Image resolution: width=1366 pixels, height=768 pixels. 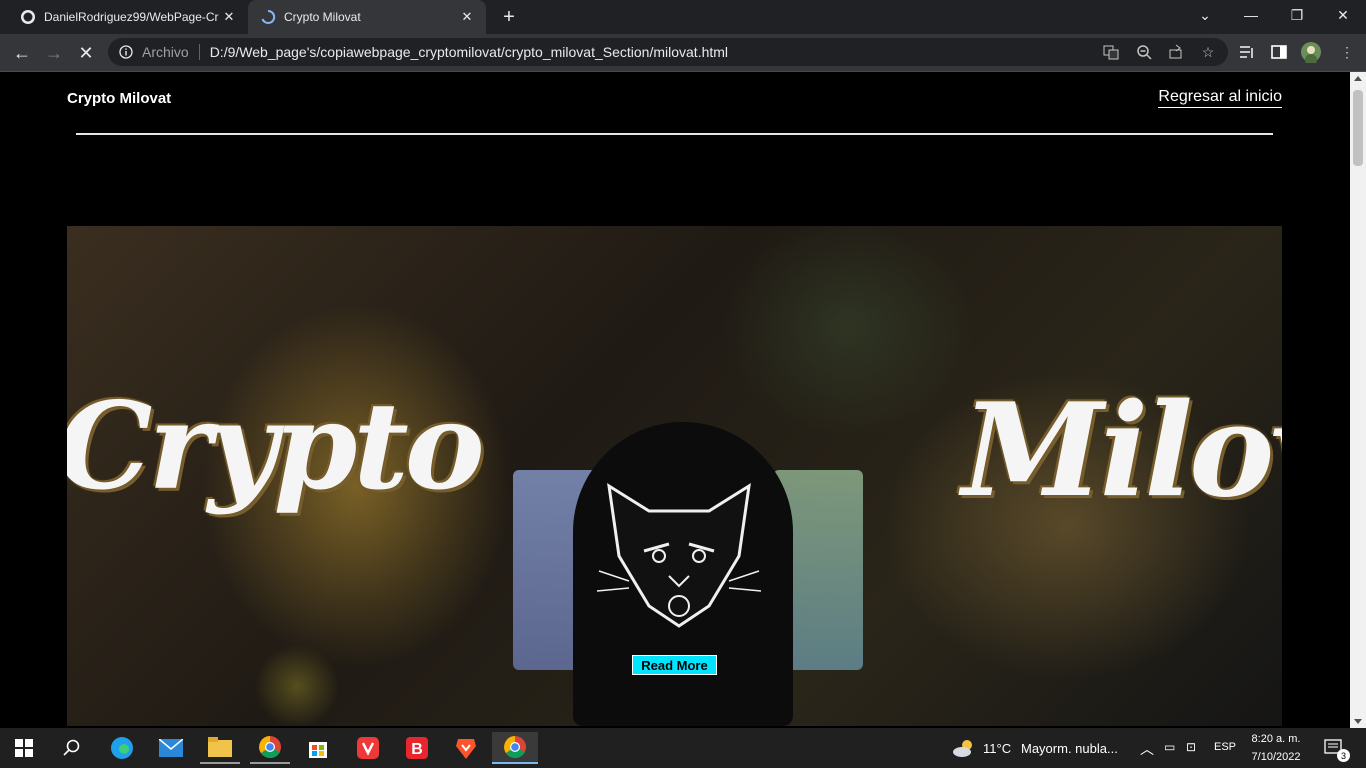 What do you see at coordinates (54, 53) in the screenshot?
I see `forward-arrow-icon: →` at bounding box center [54, 53].